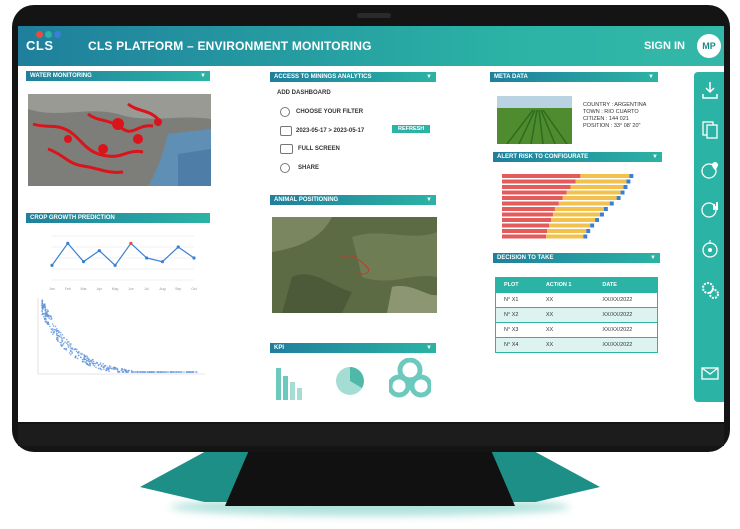  Describe the element at coordinates (516, 285) in the screenshot. I see `column-header: PLOT` at that location.